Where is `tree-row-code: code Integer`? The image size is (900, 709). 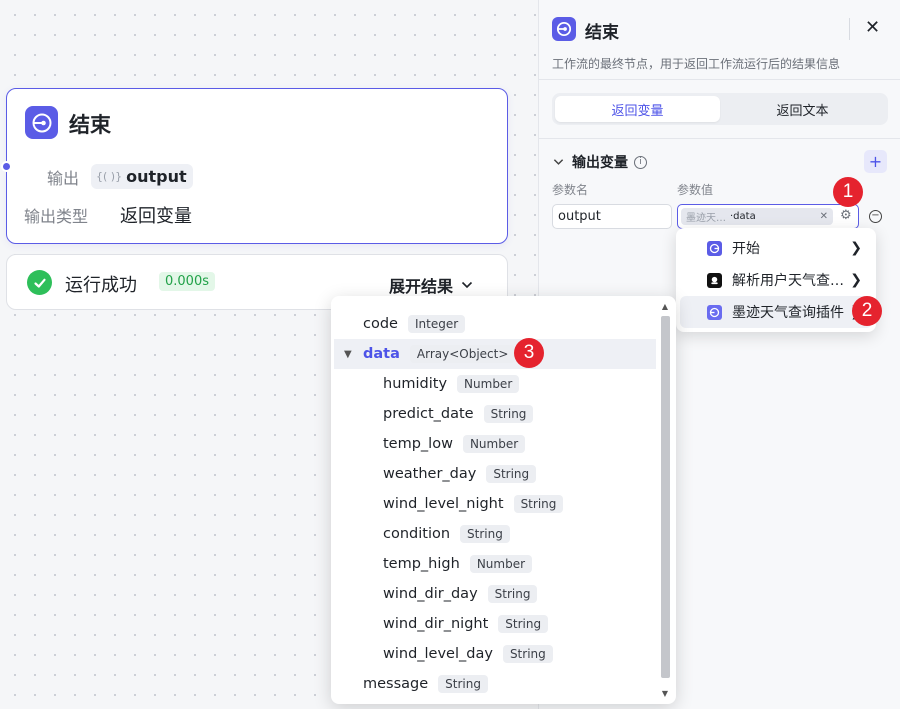 tree-row-code: code Integer is located at coordinates (495, 324).